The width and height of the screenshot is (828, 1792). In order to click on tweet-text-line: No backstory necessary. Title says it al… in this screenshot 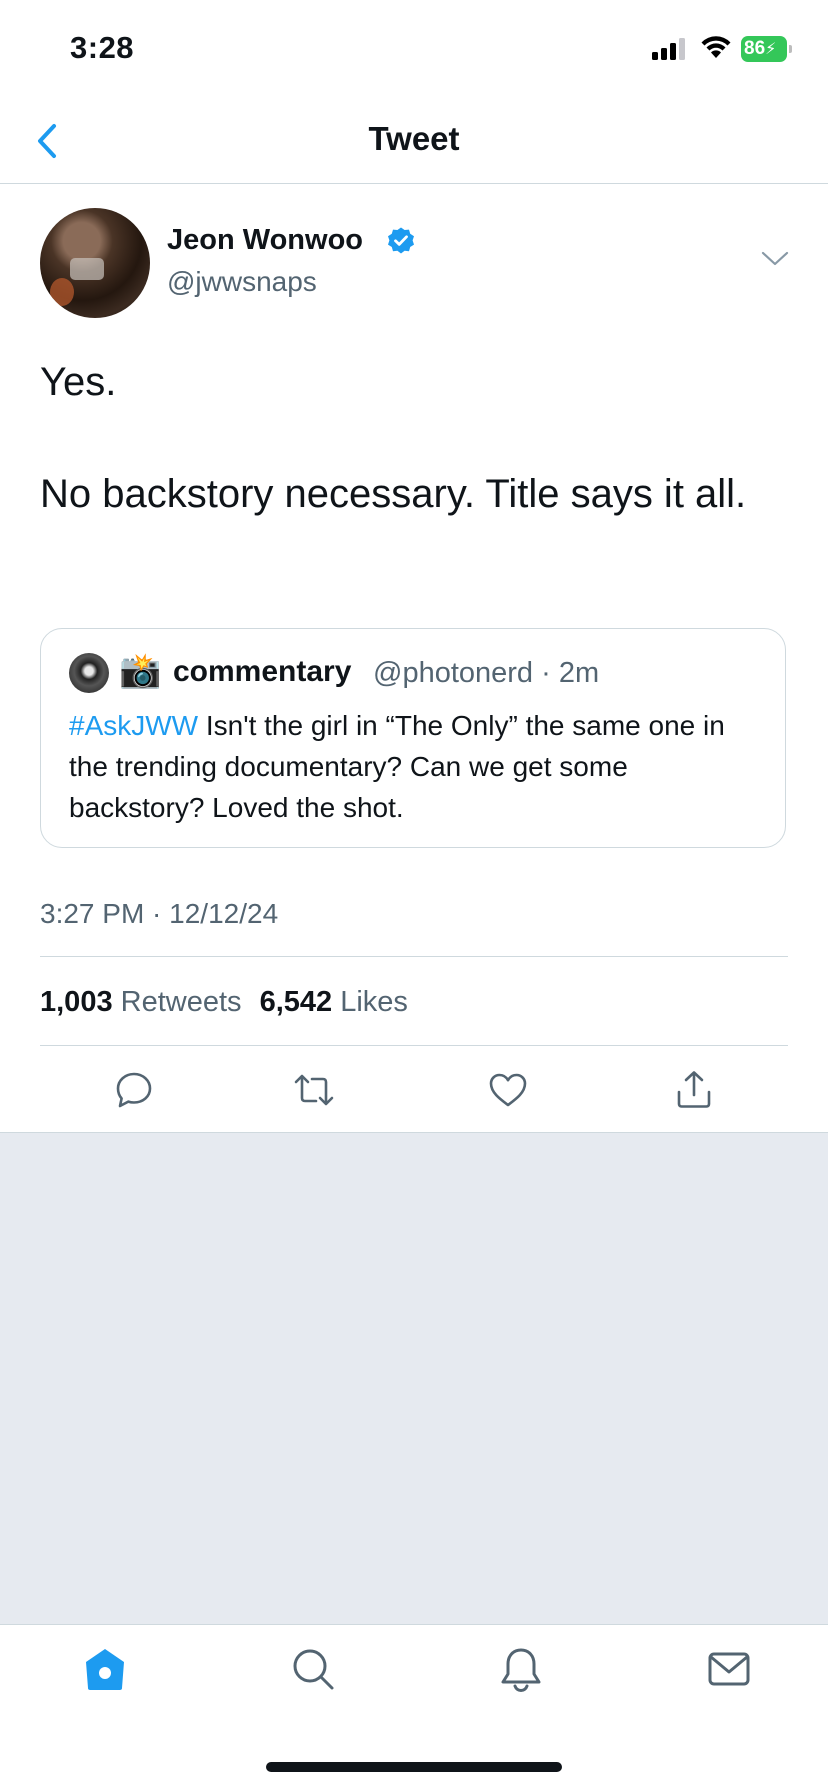, I will do `click(393, 494)`.